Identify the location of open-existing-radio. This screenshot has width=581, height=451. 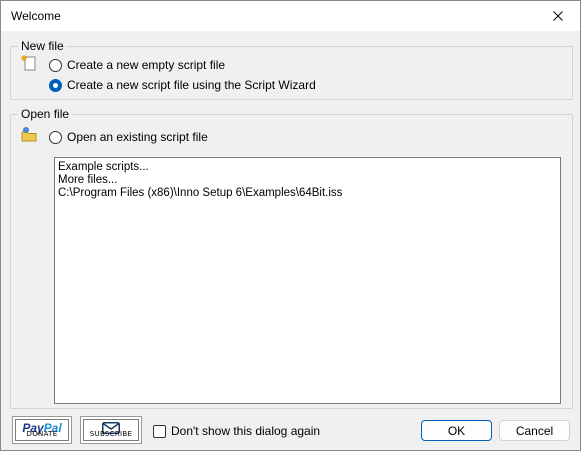
(55, 137).